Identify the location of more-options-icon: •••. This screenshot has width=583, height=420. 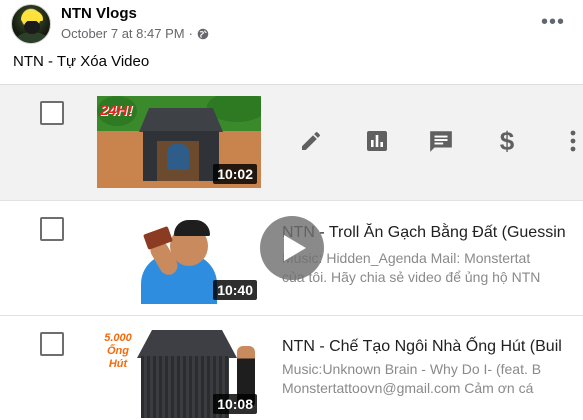
(553, 22).